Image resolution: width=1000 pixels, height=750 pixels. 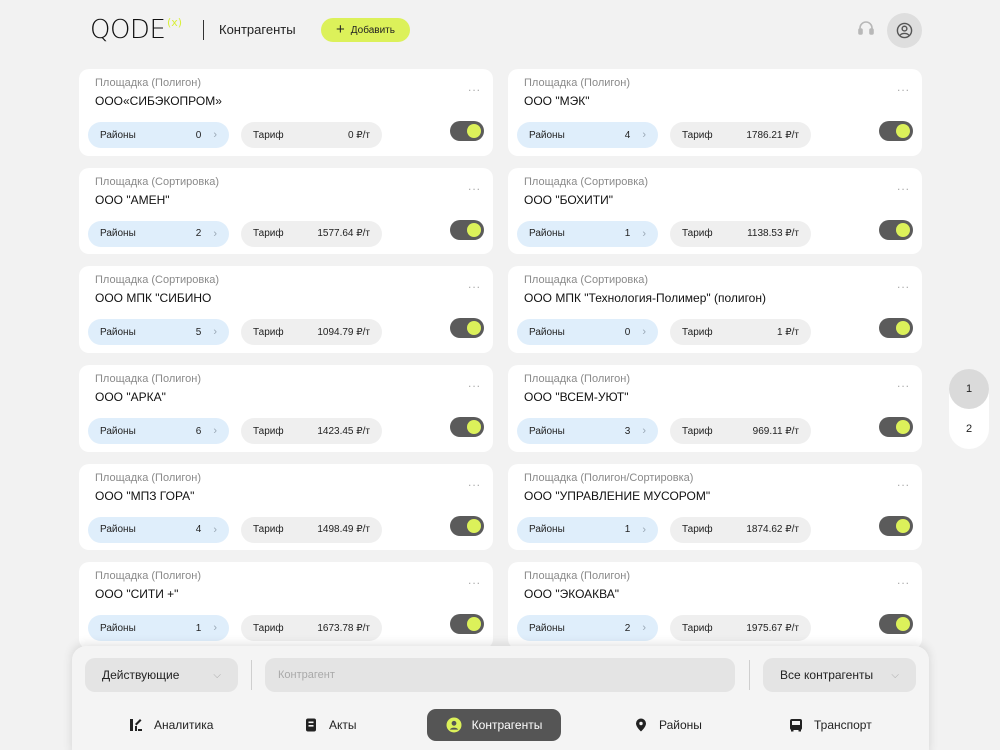 I want to click on header: QODE (x) Контрагенты + Добавить, so click(x=500, y=30).